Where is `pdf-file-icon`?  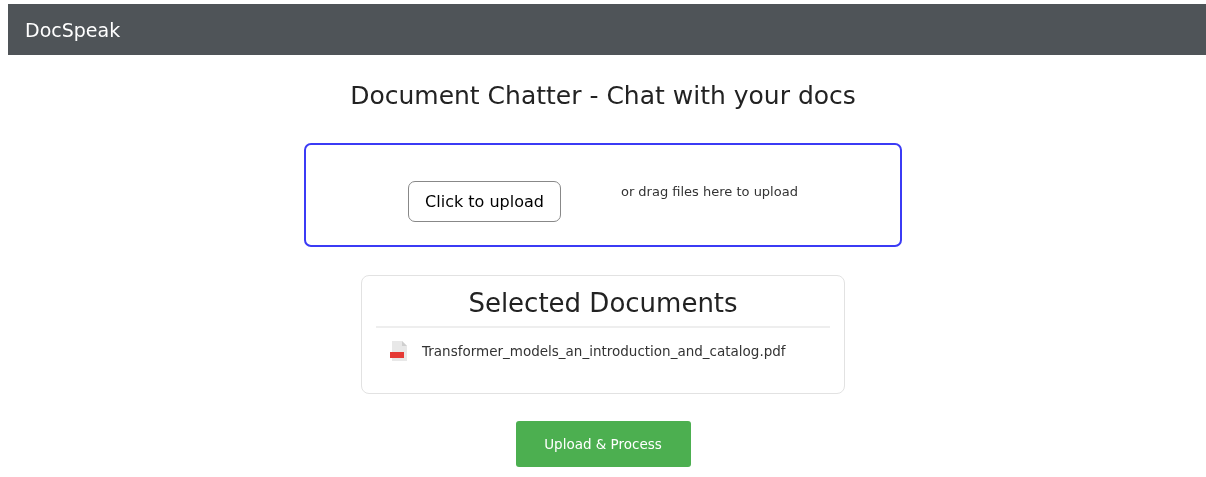
pdf-file-icon is located at coordinates (399, 351).